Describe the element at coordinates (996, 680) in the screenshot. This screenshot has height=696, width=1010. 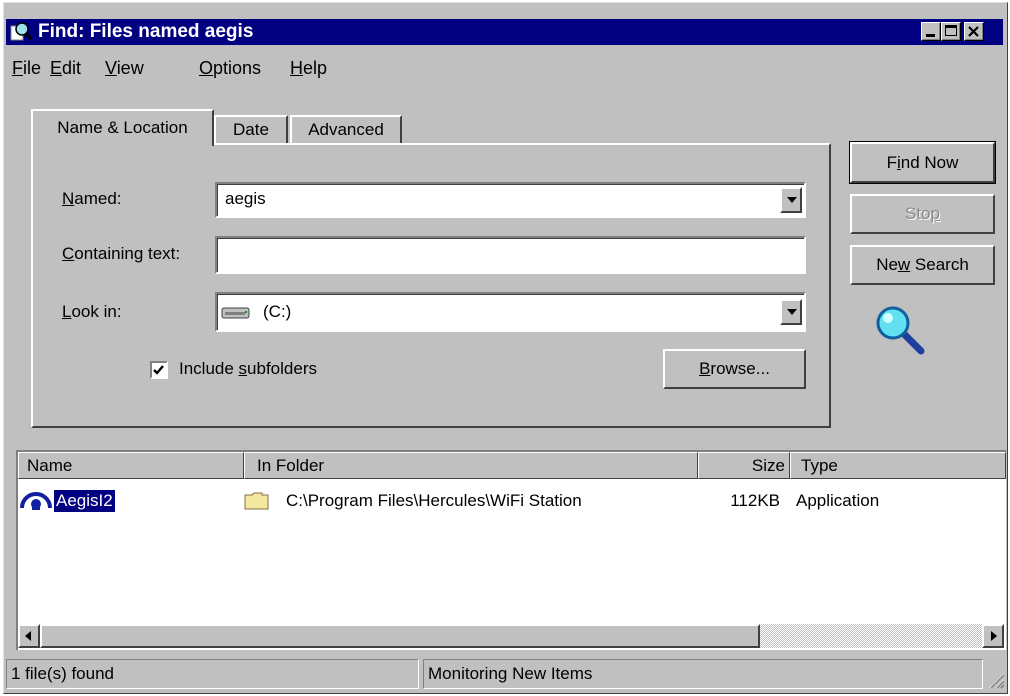
I see `resize-grip-icon` at that location.